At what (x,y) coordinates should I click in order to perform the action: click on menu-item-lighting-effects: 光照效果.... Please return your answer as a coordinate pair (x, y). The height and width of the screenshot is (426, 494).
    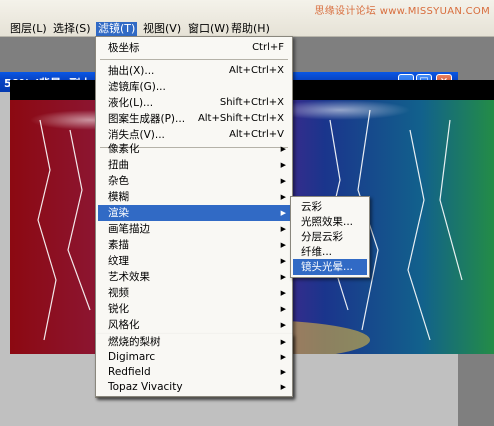
    Looking at the image, I should click on (330, 222).